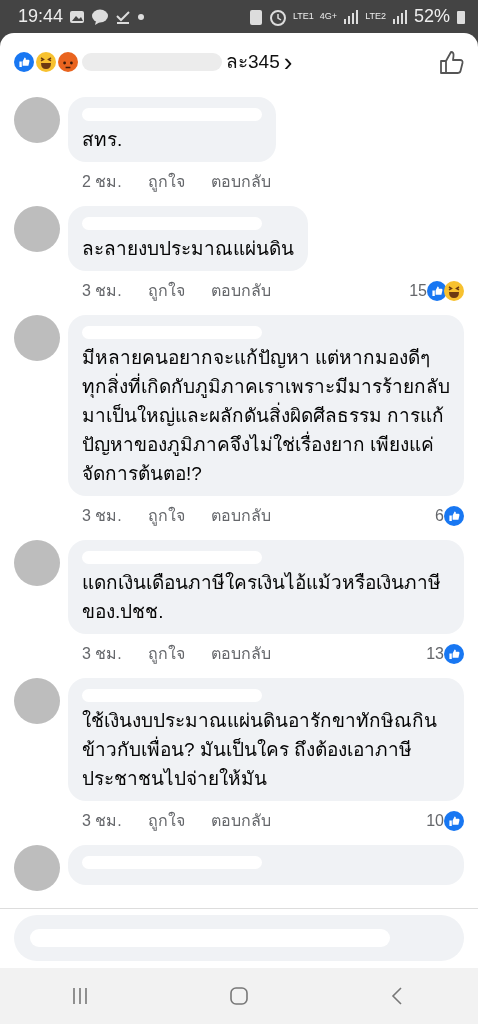  What do you see at coordinates (188, 249) in the screenshot?
I see `comment-text: ละลายงบประมาณแผ่นดิน` at bounding box center [188, 249].